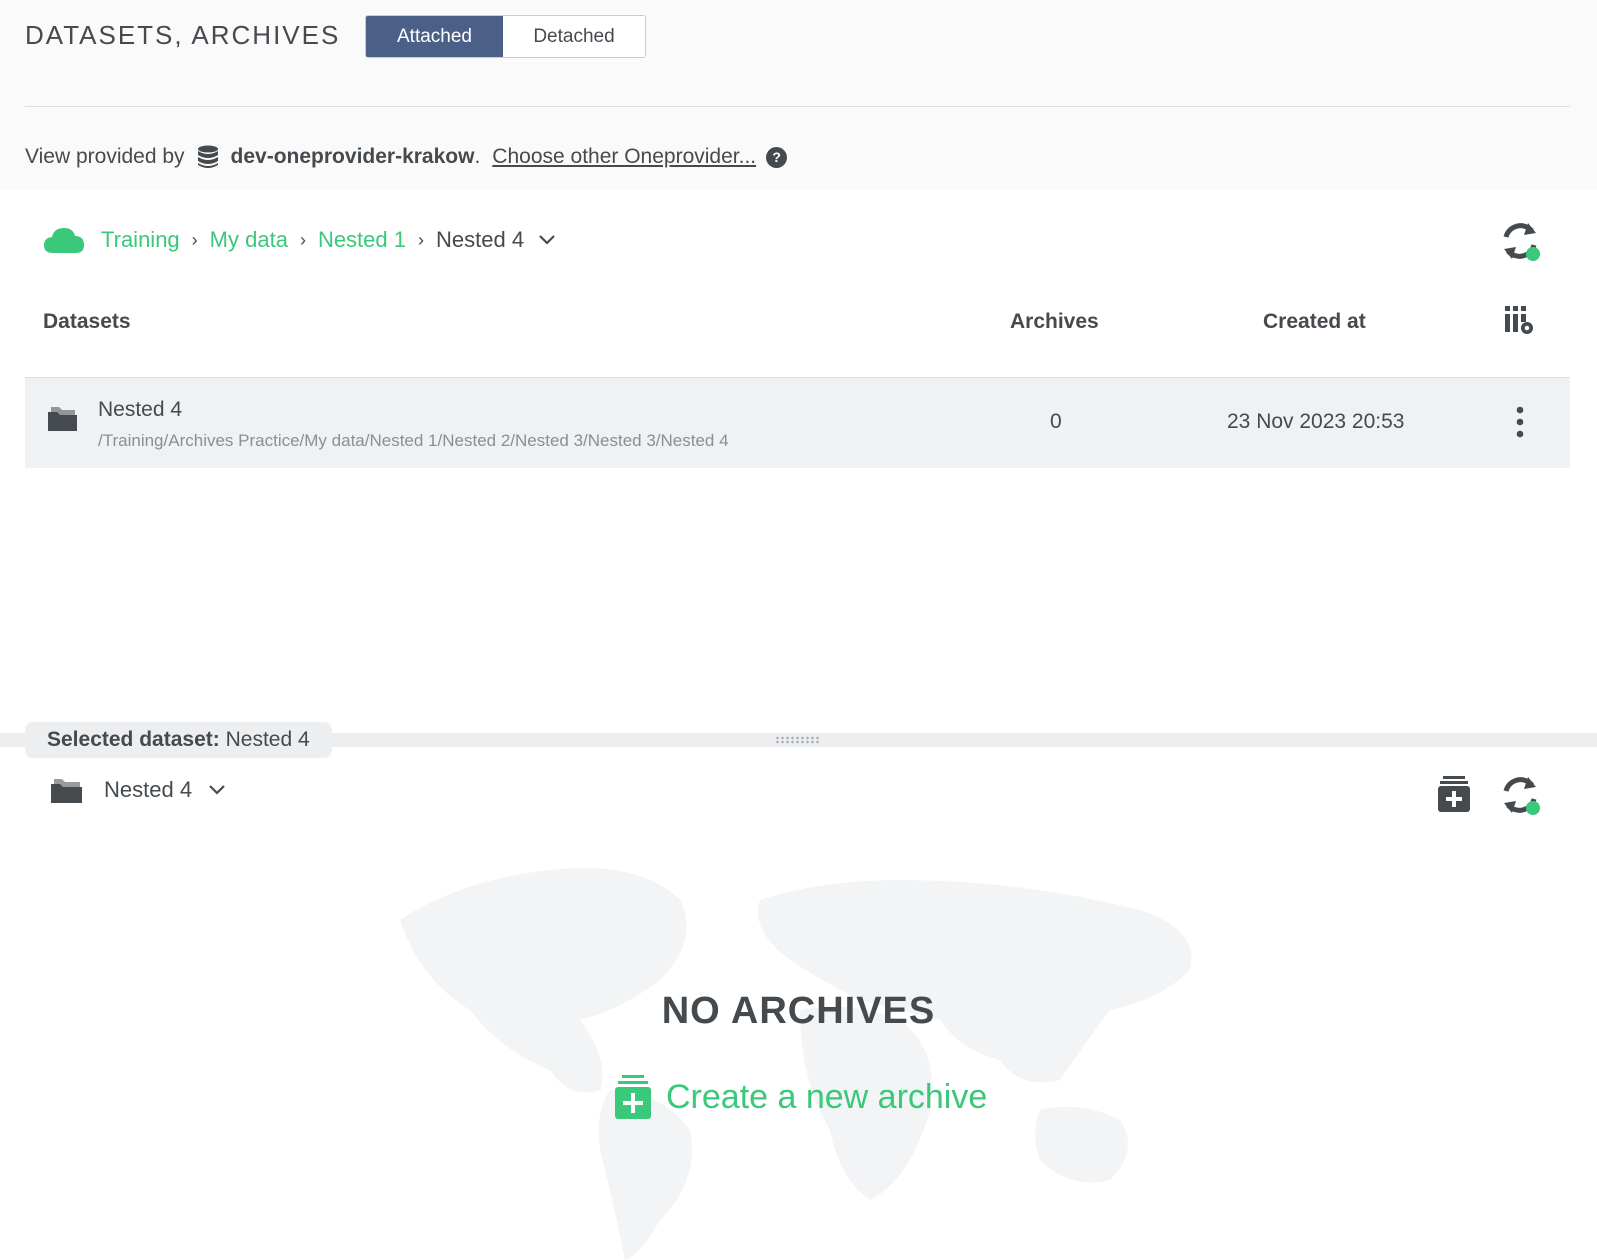 The image size is (1597, 1260). I want to click on header-divider, so click(797, 106).